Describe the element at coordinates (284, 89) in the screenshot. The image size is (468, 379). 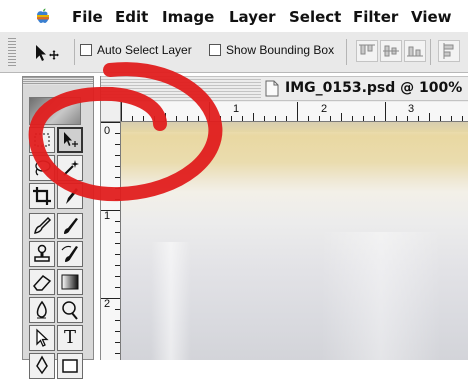
I see `document-title-bar: IMG_0153.psd @ 100% (` at that location.